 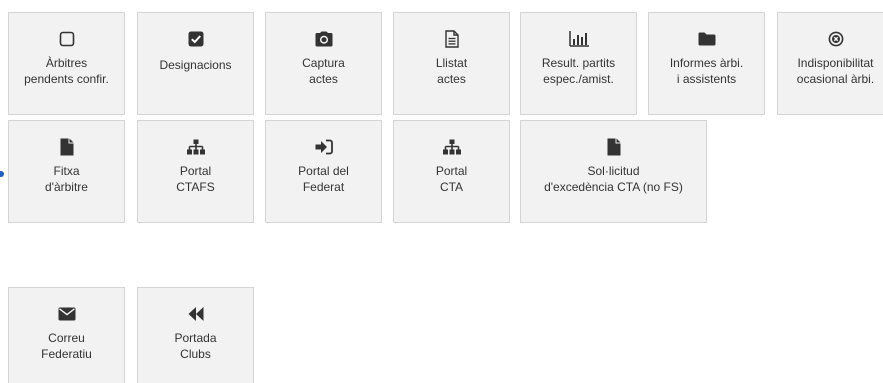 What do you see at coordinates (196, 39) in the screenshot?
I see `checkbox-checked-icon` at bounding box center [196, 39].